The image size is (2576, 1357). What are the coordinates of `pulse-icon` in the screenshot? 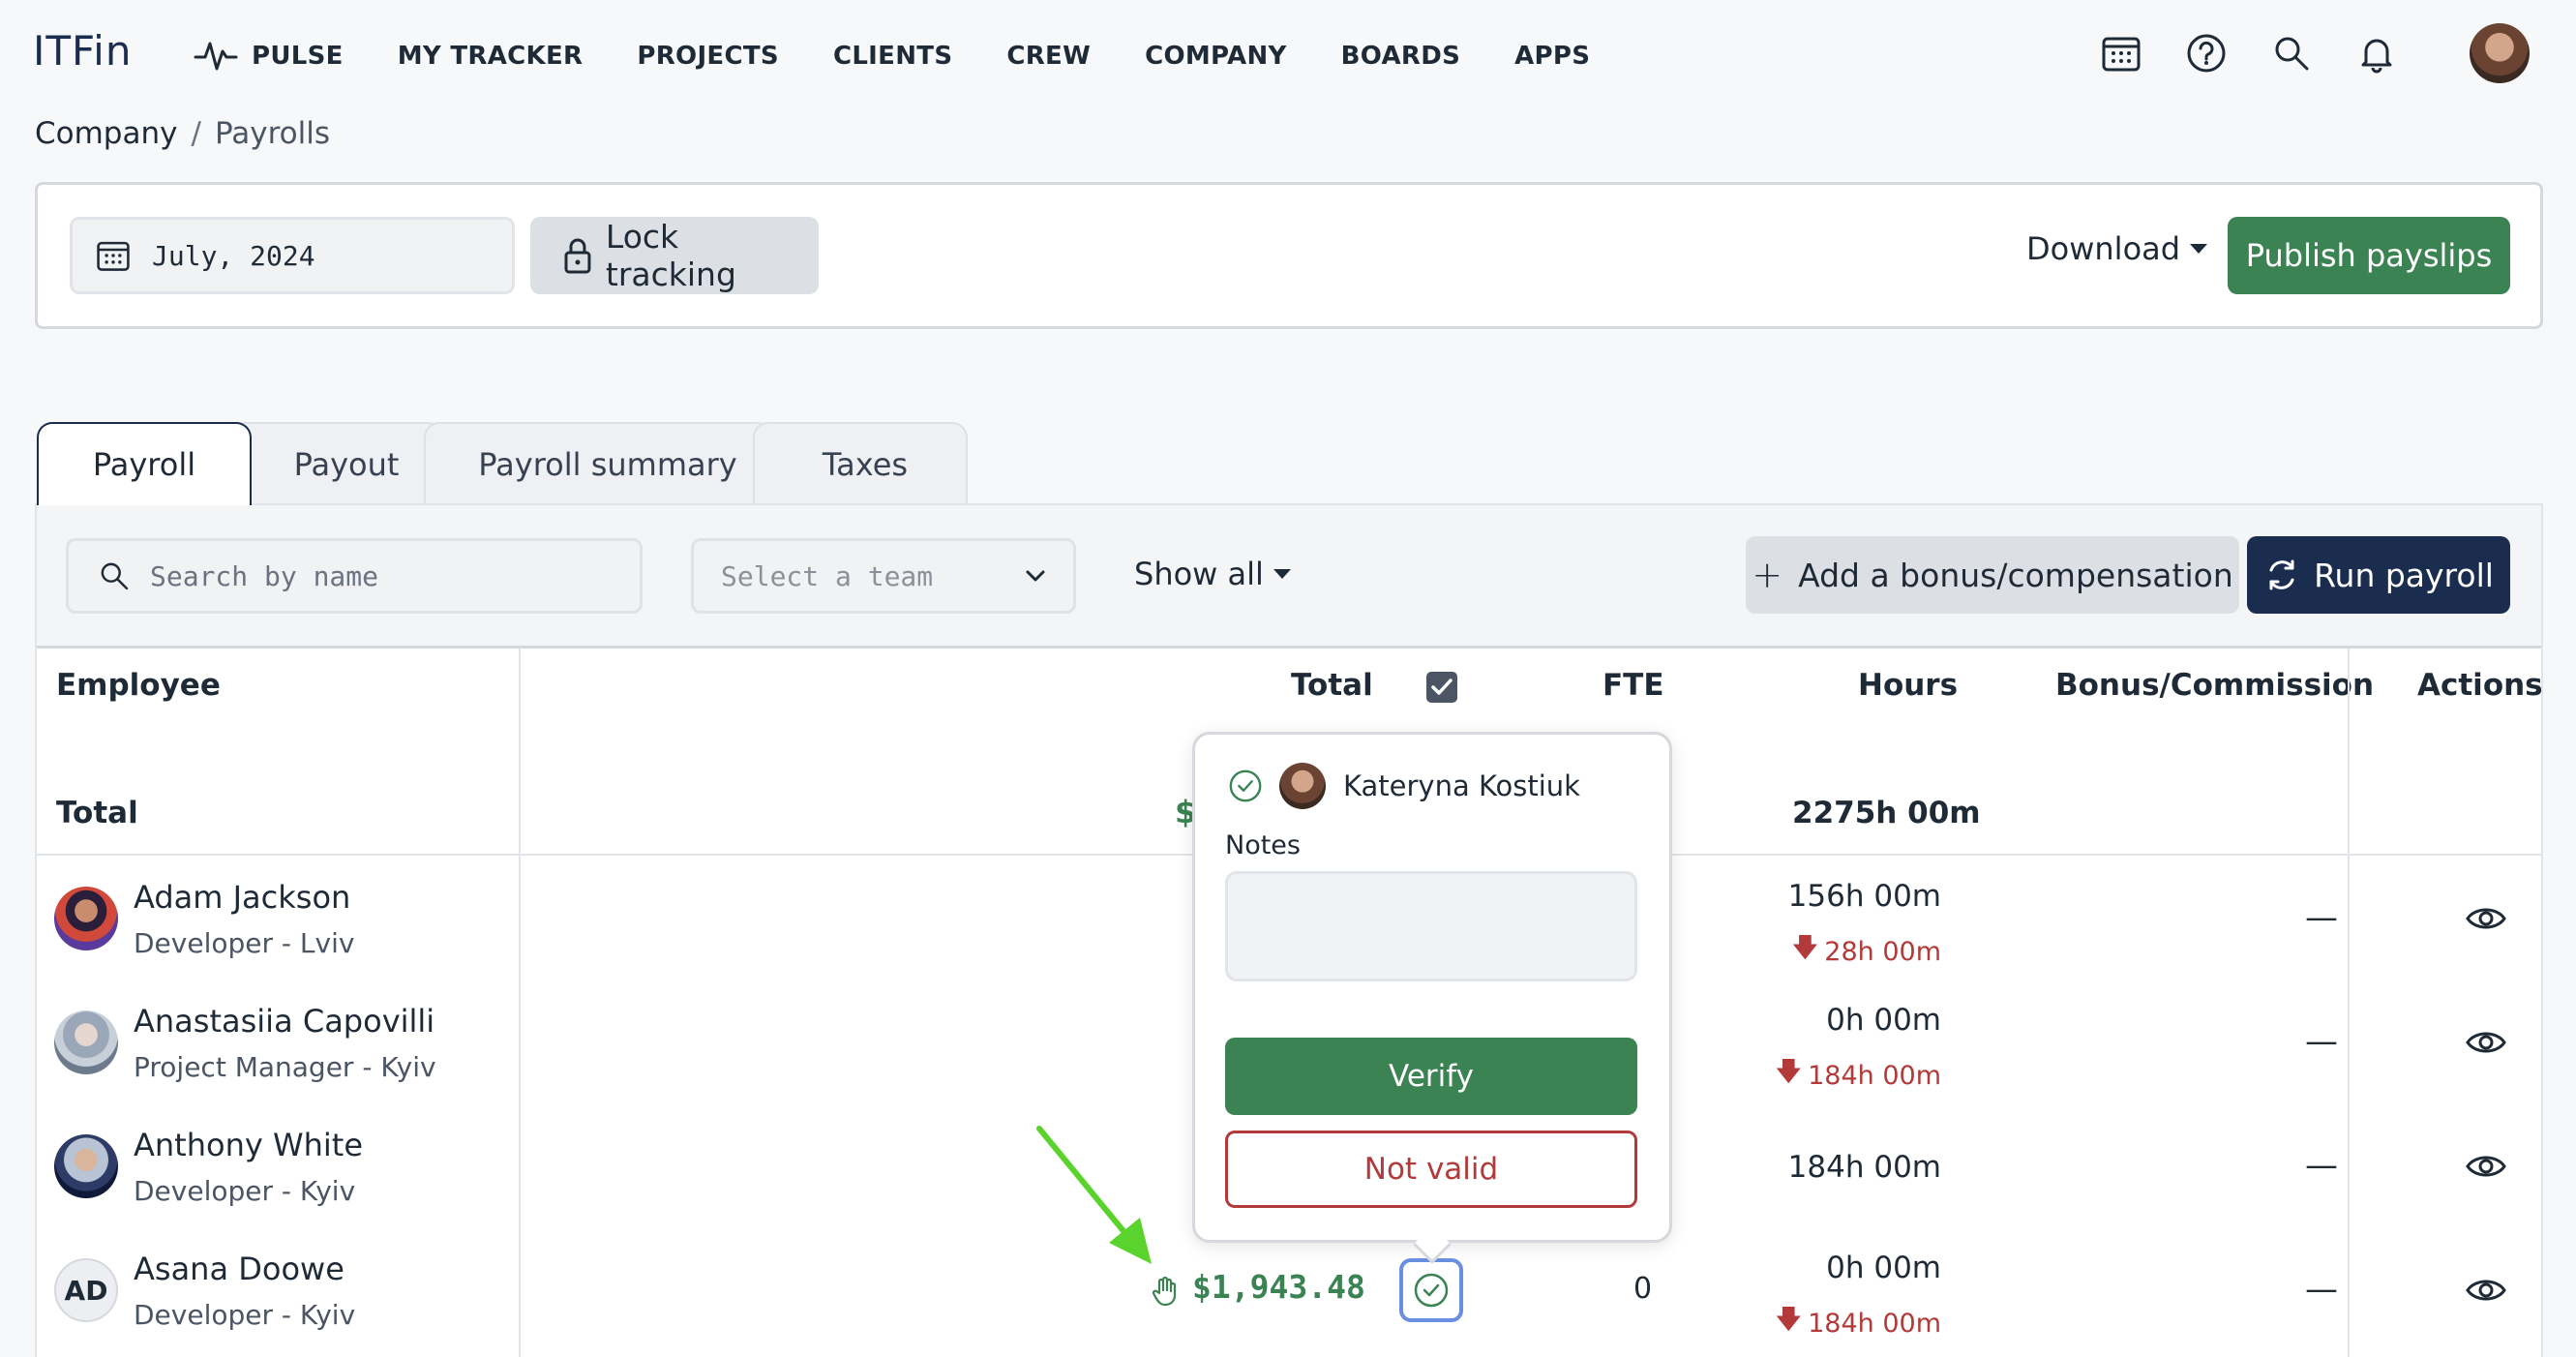 It's located at (216, 56).